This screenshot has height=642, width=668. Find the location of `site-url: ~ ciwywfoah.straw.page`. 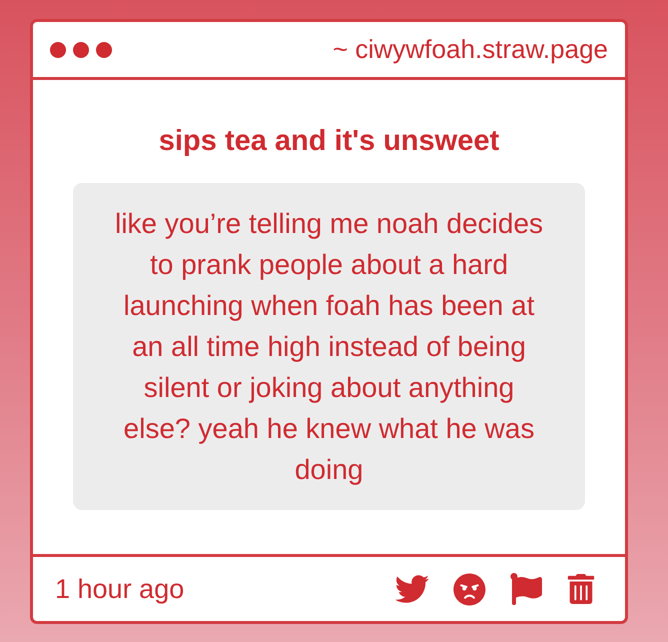

site-url: ~ ciwywfoah.straw.page is located at coordinates (470, 49).